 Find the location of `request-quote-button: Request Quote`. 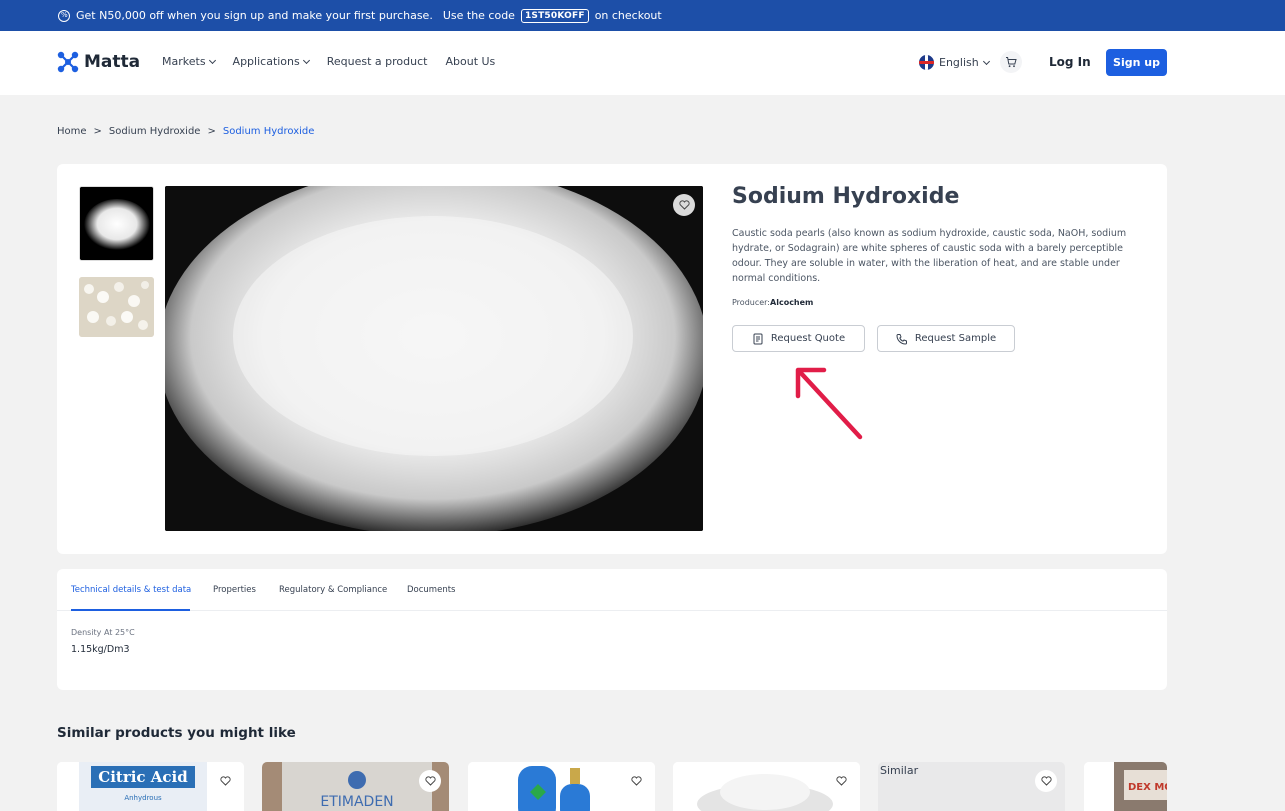

request-quote-button: Request Quote is located at coordinates (798, 338).